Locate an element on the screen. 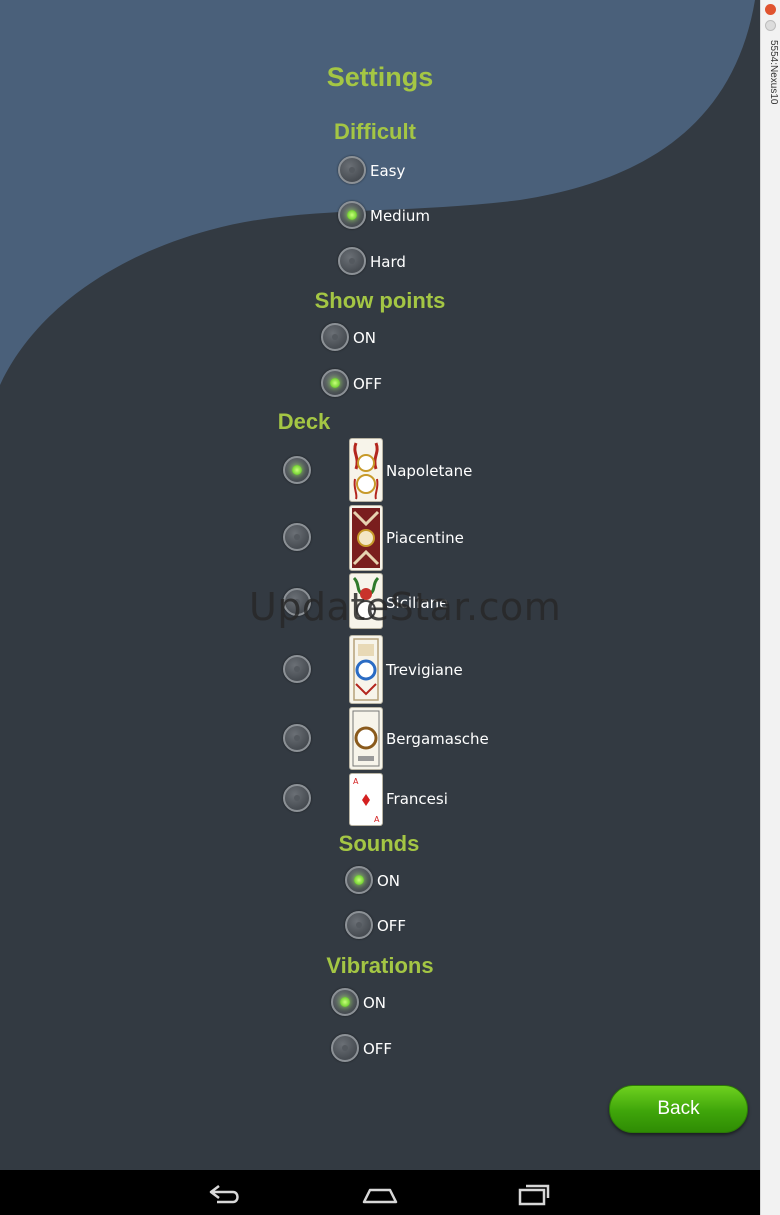  radio-vibrations-off is located at coordinates (345, 1048).